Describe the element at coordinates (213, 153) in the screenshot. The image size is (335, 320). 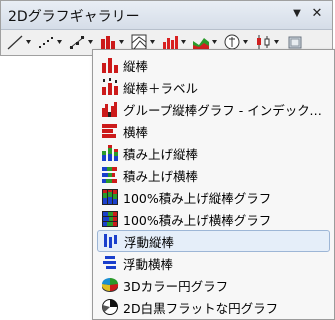
I see `menu-item-stacked-column: 積み上げ縦棒` at that location.